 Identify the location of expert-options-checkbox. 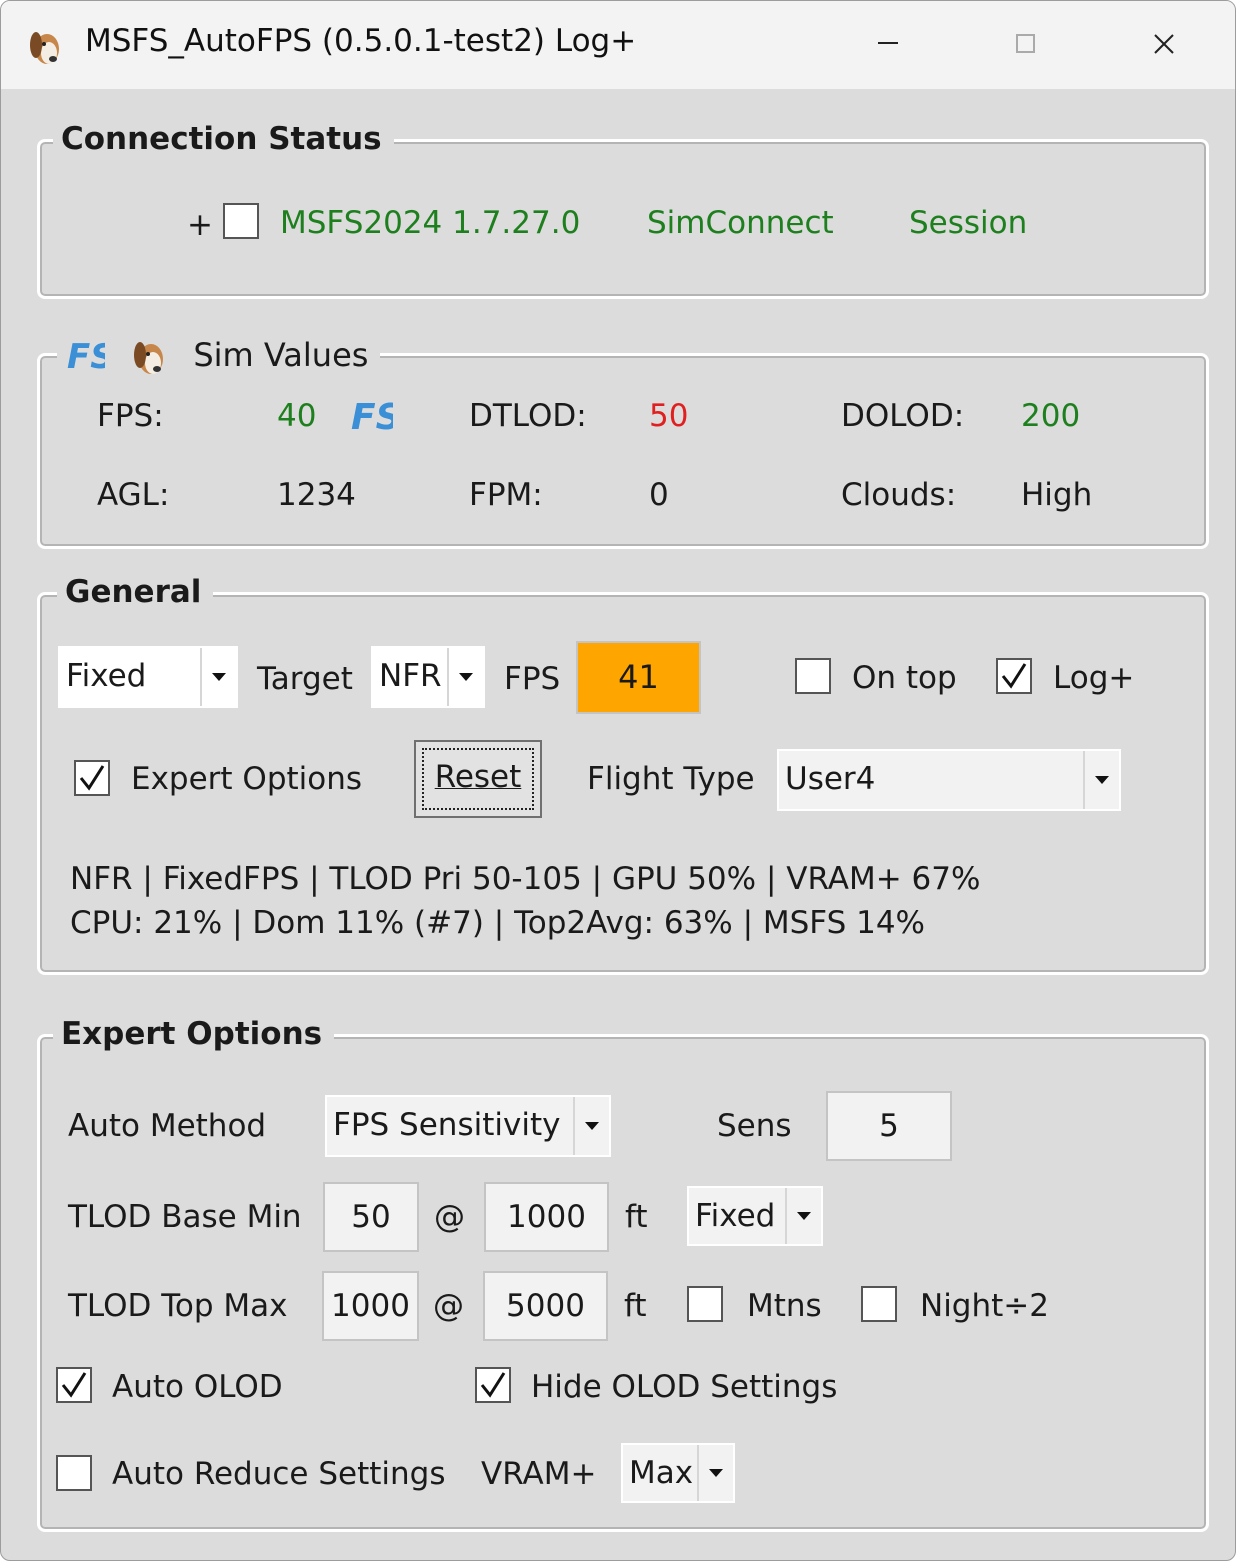
(92, 778).